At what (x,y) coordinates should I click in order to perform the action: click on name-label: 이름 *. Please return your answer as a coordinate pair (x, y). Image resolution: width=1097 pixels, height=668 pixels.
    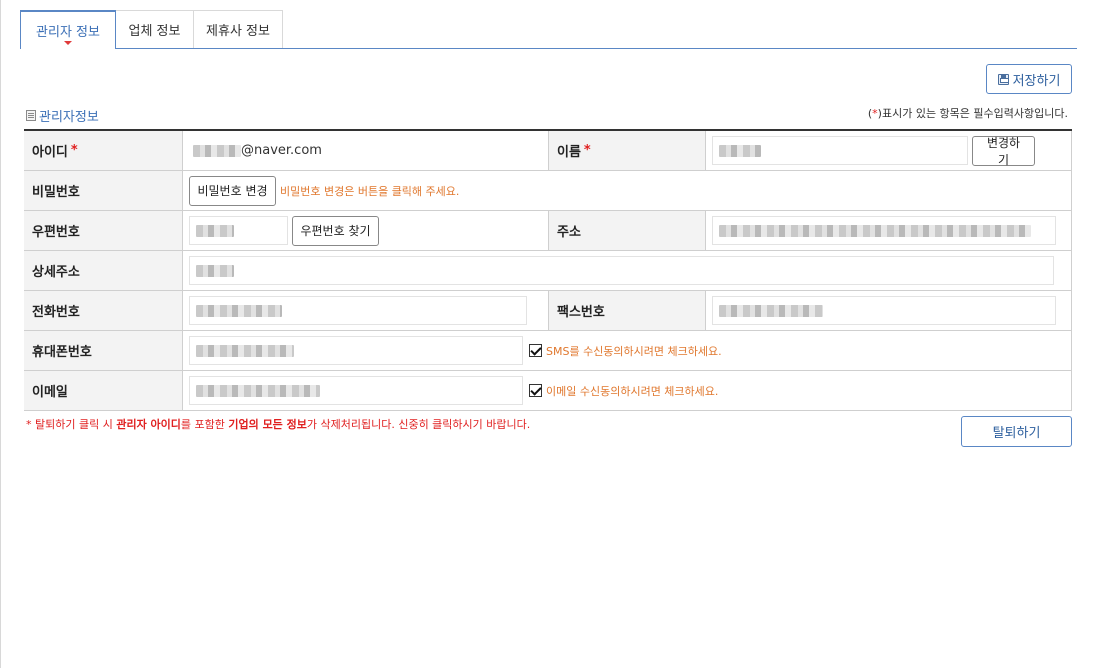
    Looking at the image, I should click on (627, 150).